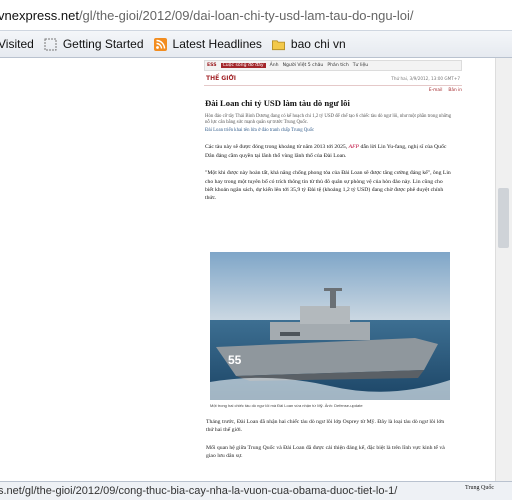 The width and height of the screenshot is (512, 500). I want to click on scrollbar-thumb, so click(503, 218).